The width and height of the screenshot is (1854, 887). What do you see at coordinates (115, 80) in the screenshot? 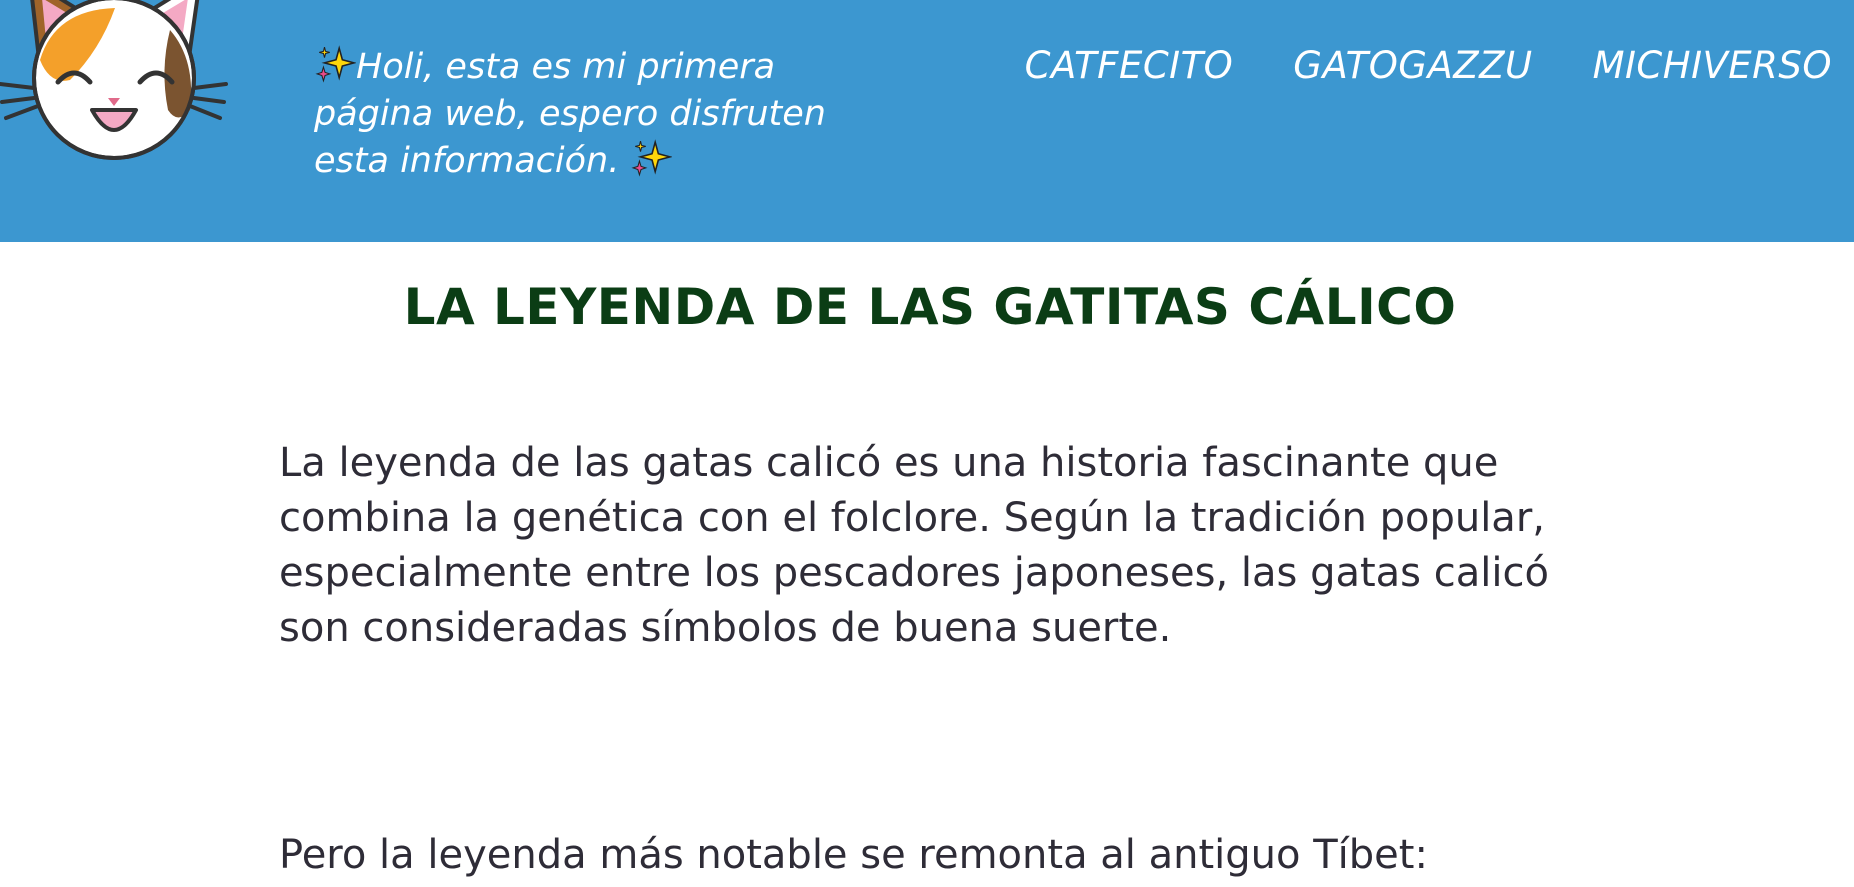
I see `calico-cat-logo-icon` at bounding box center [115, 80].